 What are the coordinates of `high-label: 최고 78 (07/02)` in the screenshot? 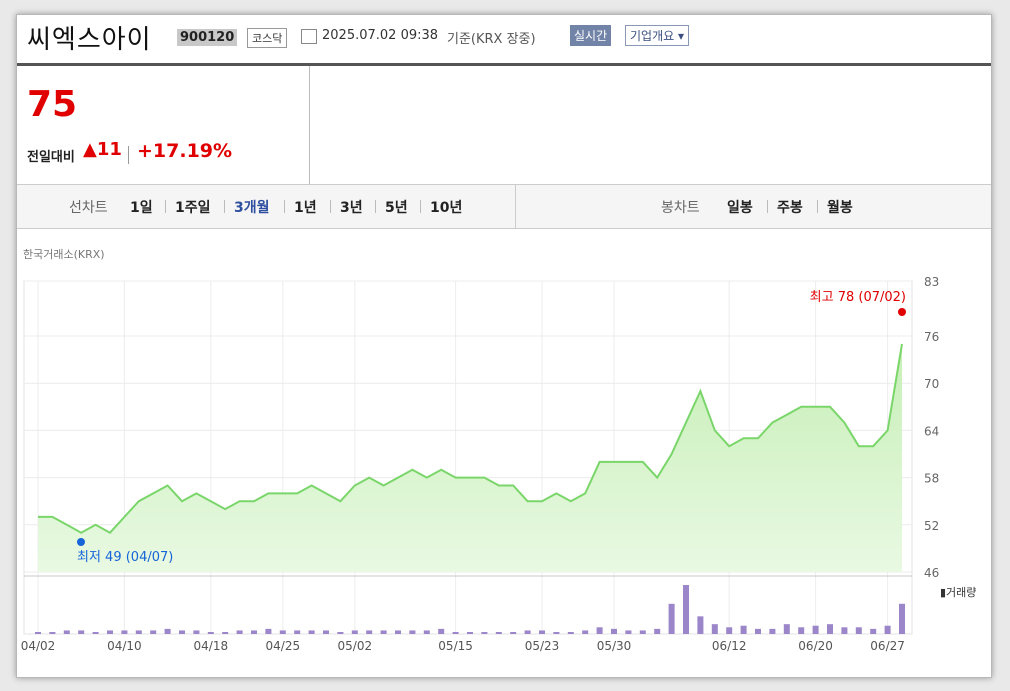 It's located at (858, 297).